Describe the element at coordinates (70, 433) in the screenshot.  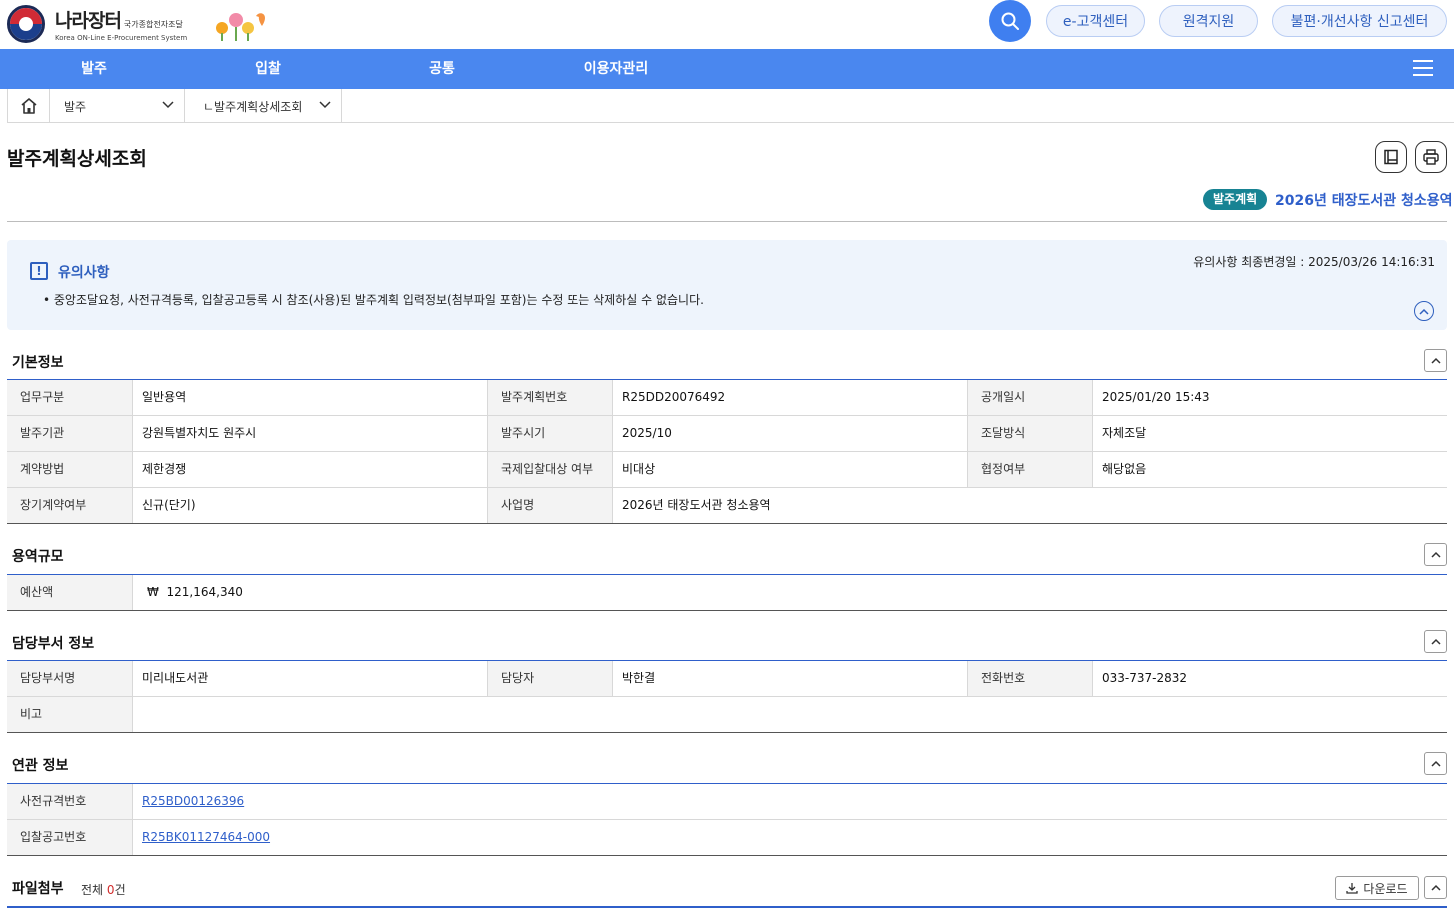
I see `label-agency: 발주기관` at that location.